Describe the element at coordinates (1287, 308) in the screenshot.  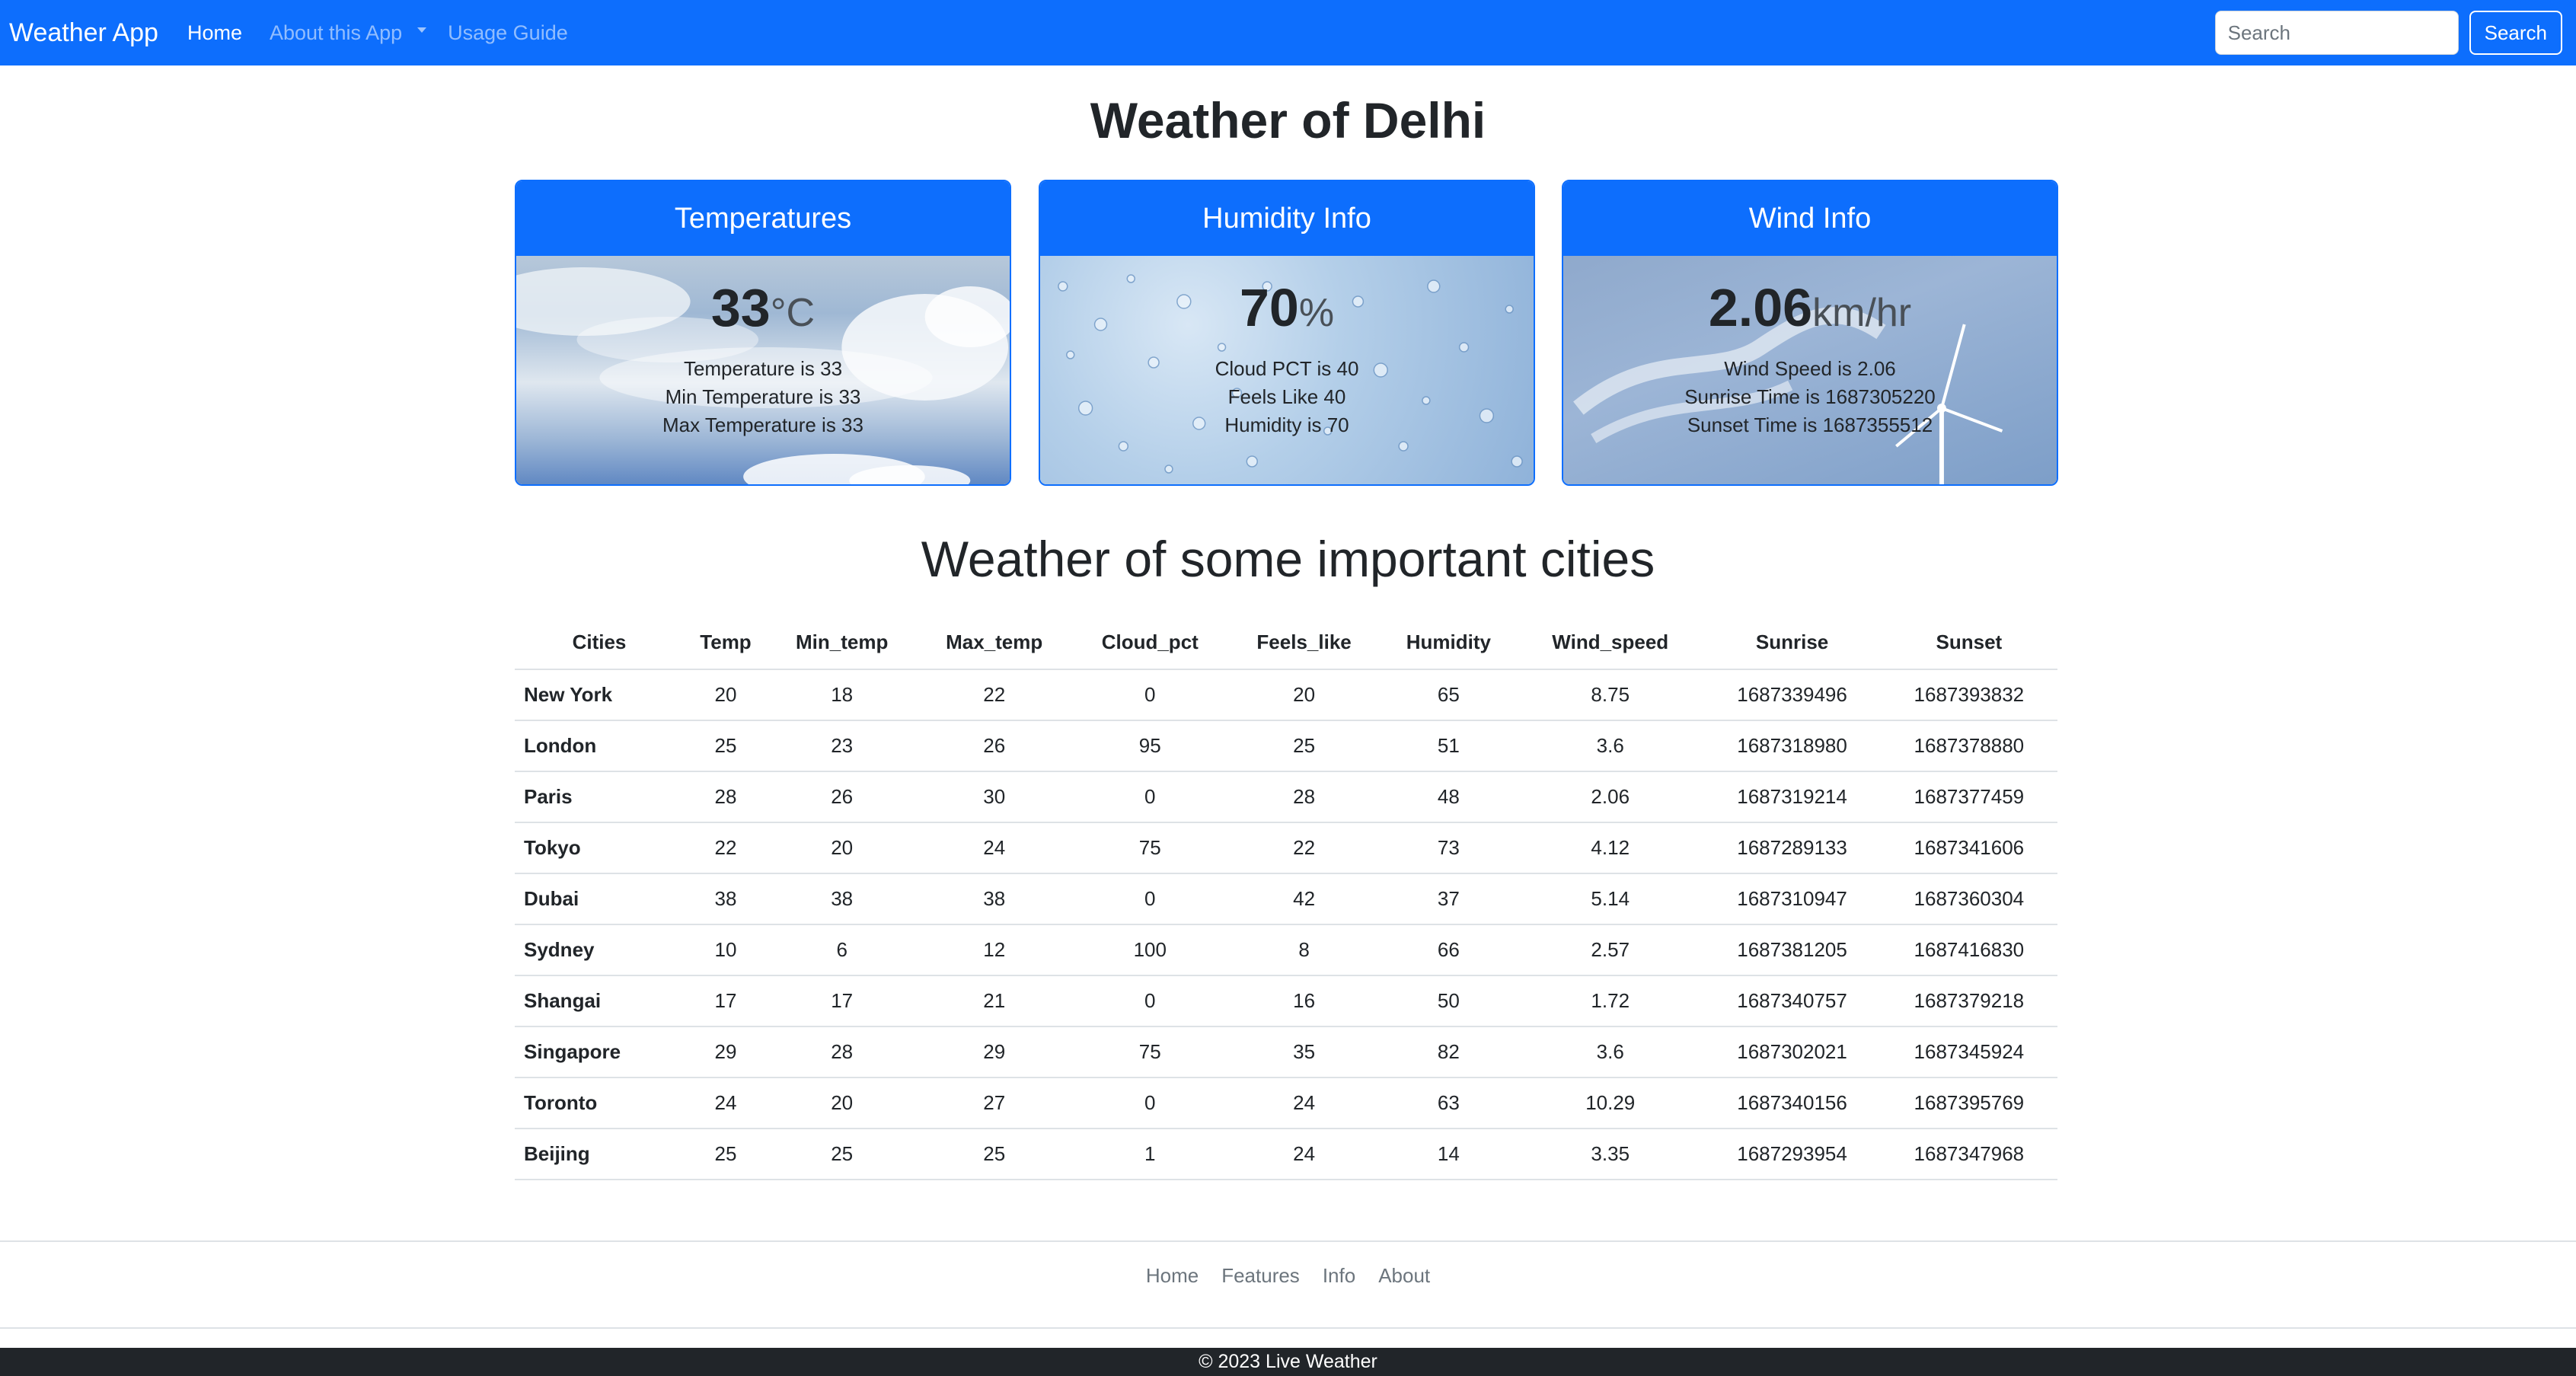
I see `humidity-value: 70%` at that location.